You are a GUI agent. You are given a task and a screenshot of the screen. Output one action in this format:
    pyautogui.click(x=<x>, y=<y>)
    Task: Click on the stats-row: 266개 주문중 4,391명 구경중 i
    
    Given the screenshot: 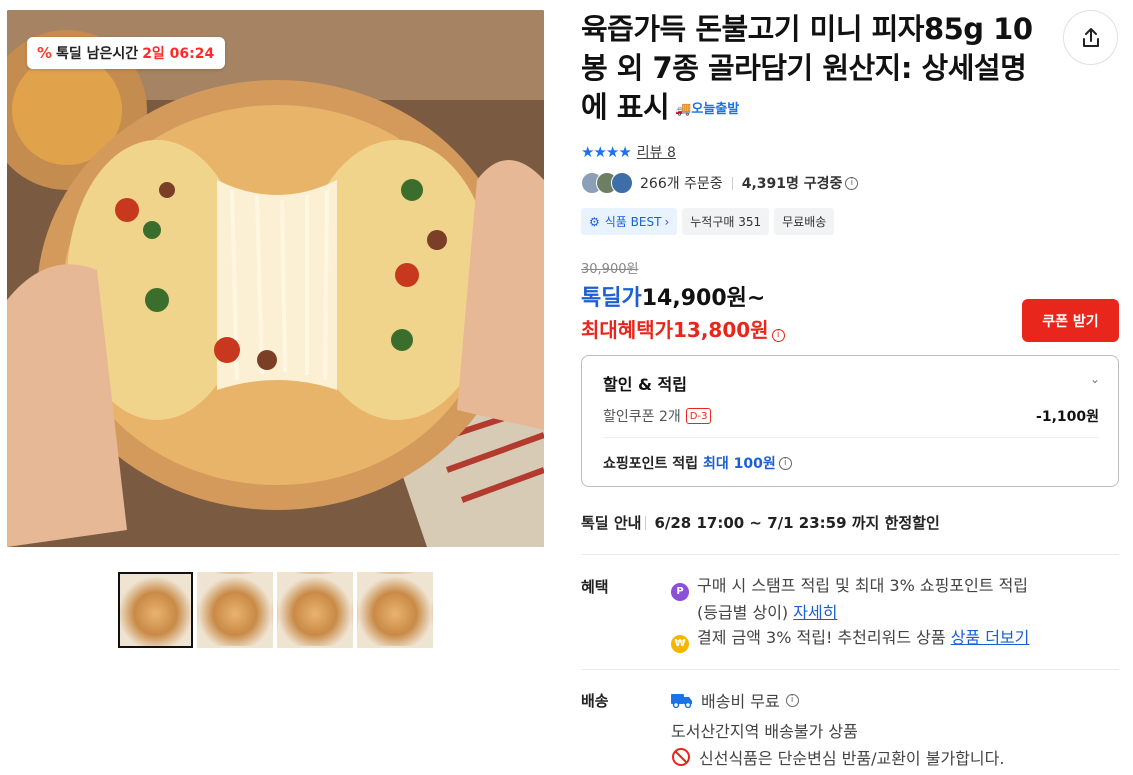 What is the action you would take?
    pyautogui.click(x=720, y=183)
    